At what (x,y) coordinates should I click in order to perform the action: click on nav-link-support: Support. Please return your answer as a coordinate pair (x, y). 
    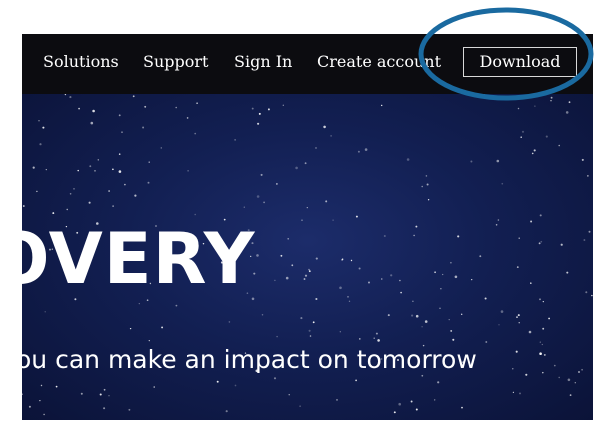
    Looking at the image, I should click on (175, 62).